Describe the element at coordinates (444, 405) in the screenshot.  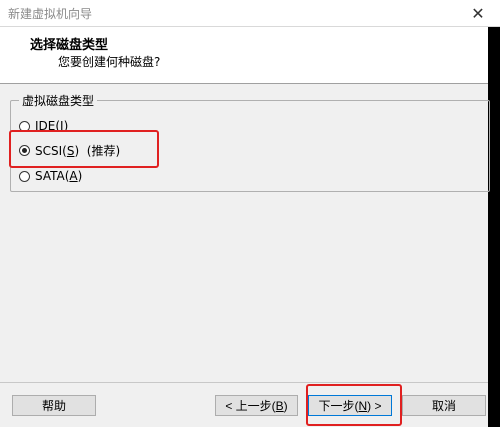
I see `cancel-button: 取消` at that location.